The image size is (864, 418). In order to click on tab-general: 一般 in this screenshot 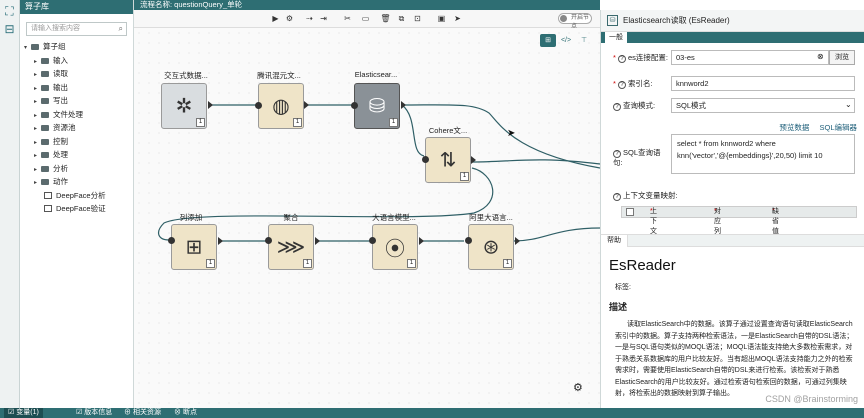, I will do `click(616, 37)`.